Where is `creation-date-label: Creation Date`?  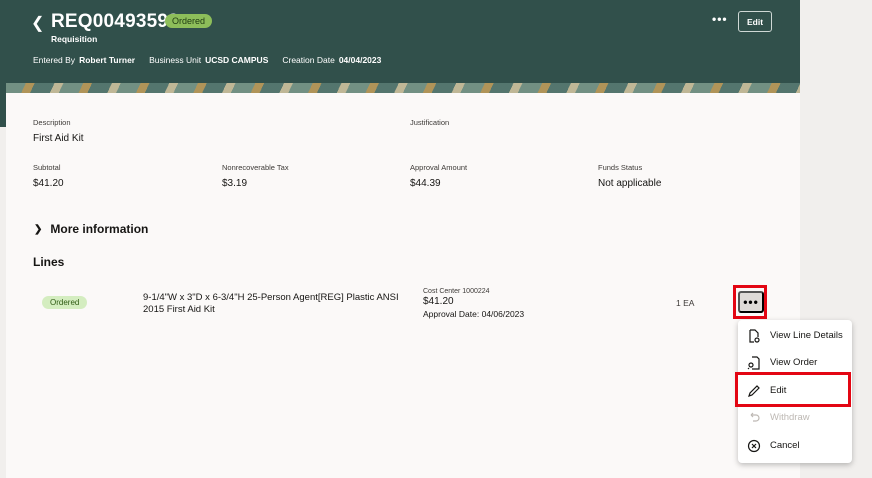 creation-date-label: Creation Date is located at coordinates (308, 60).